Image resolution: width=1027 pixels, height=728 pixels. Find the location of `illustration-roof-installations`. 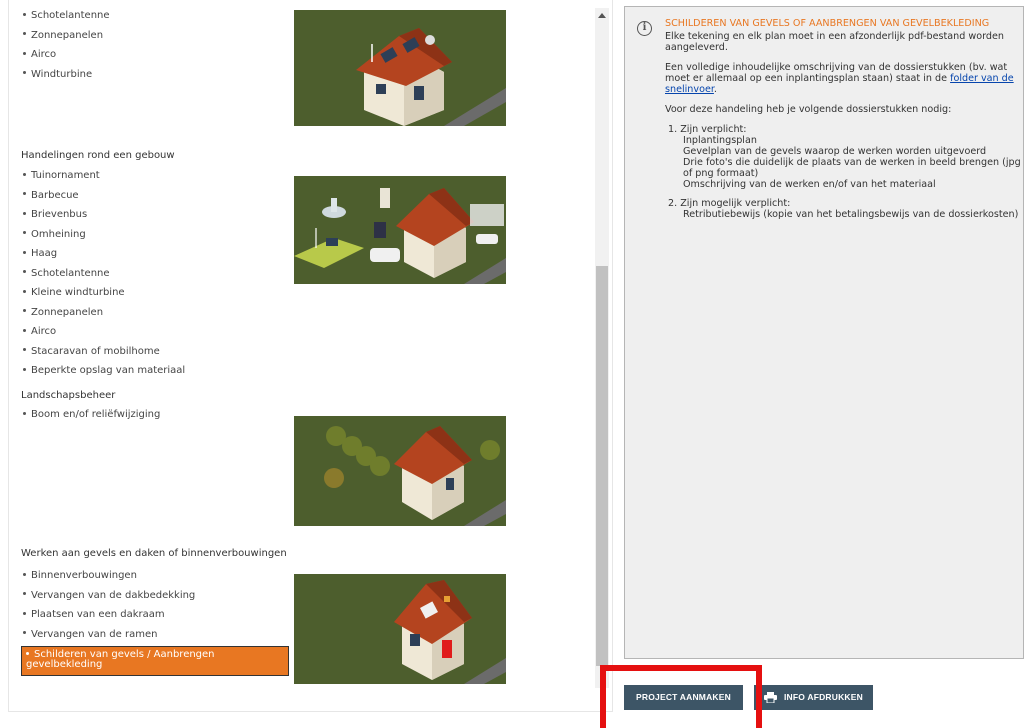

illustration-roof-installations is located at coordinates (400, 68).